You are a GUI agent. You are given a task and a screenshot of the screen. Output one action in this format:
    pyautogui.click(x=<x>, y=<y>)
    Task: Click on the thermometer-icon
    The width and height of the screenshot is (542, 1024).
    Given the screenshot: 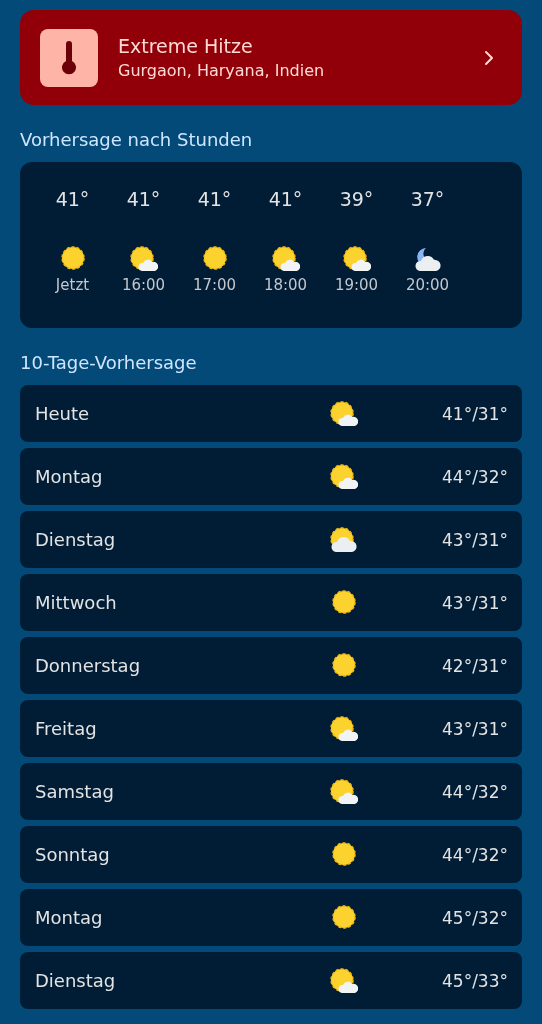 What is the action you would take?
    pyautogui.click(x=69, y=57)
    